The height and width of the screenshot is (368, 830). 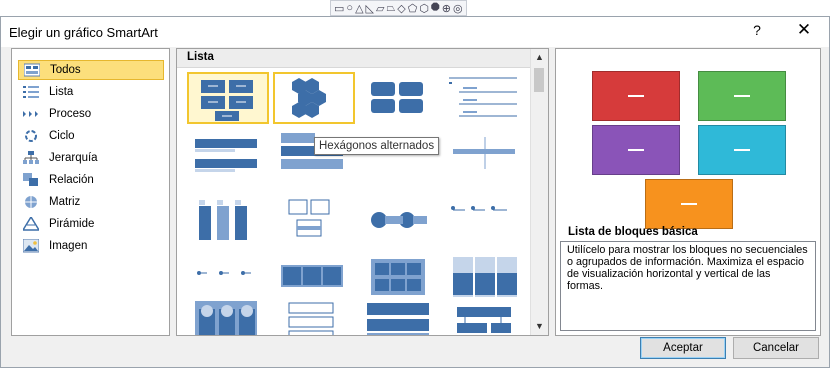 I want to click on shape-hexagon-icon: ⬡, so click(x=424, y=8).